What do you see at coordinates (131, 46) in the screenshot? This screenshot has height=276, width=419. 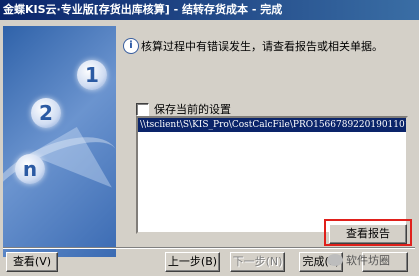 I see `info-icon: i` at bounding box center [131, 46].